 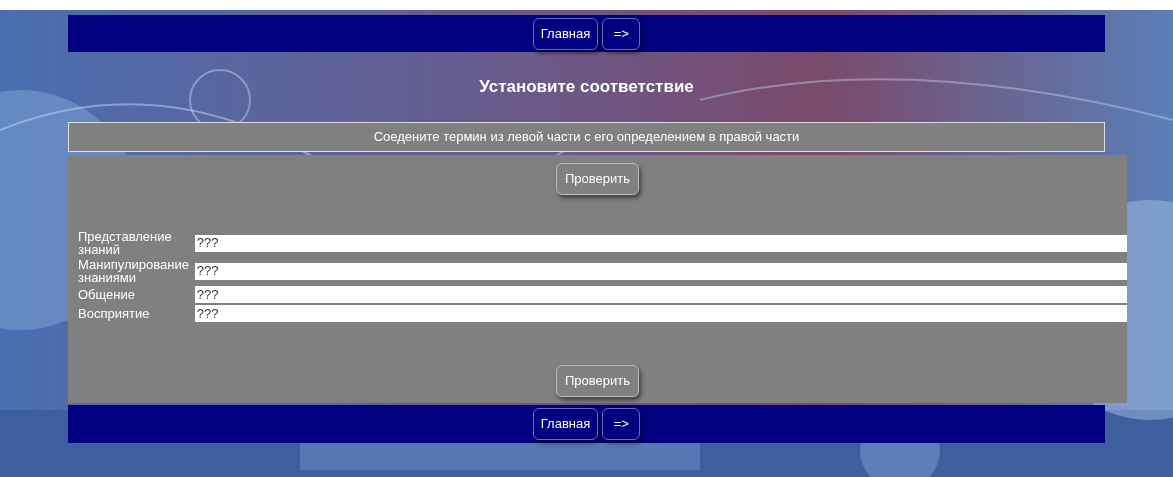 What do you see at coordinates (586, 87) in the screenshot?
I see `page-title: Установите соответствие` at bounding box center [586, 87].